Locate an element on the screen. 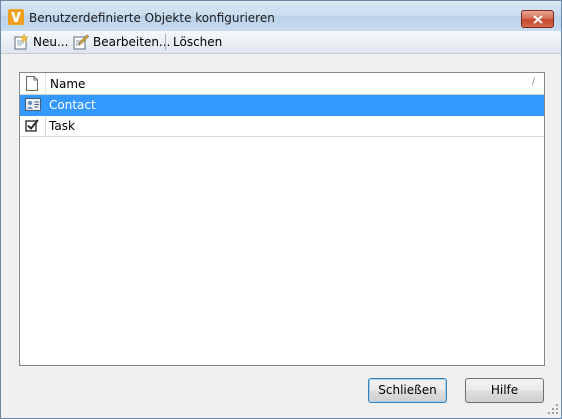  toolbar-separator is located at coordinates (165, 42).